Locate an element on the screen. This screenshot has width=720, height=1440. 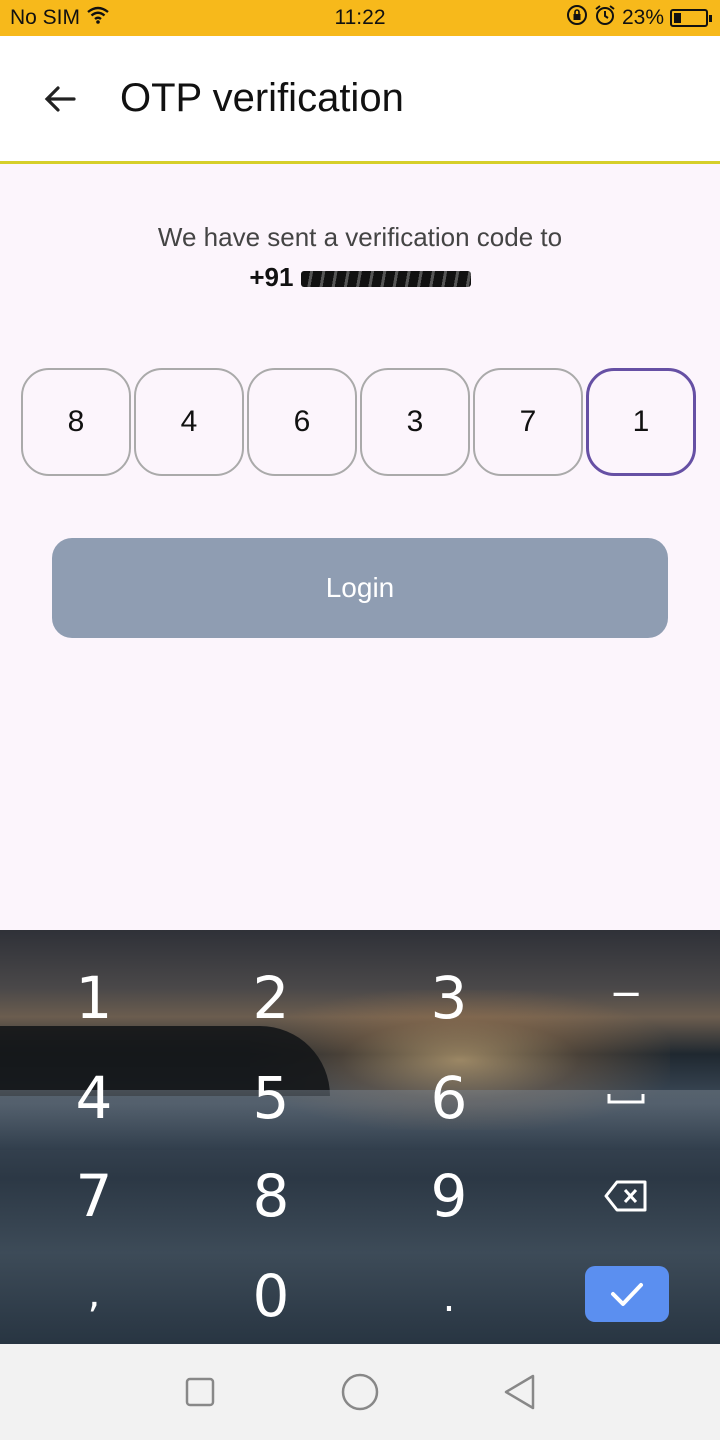
key-minus: − is located at coordinates (626, 994).